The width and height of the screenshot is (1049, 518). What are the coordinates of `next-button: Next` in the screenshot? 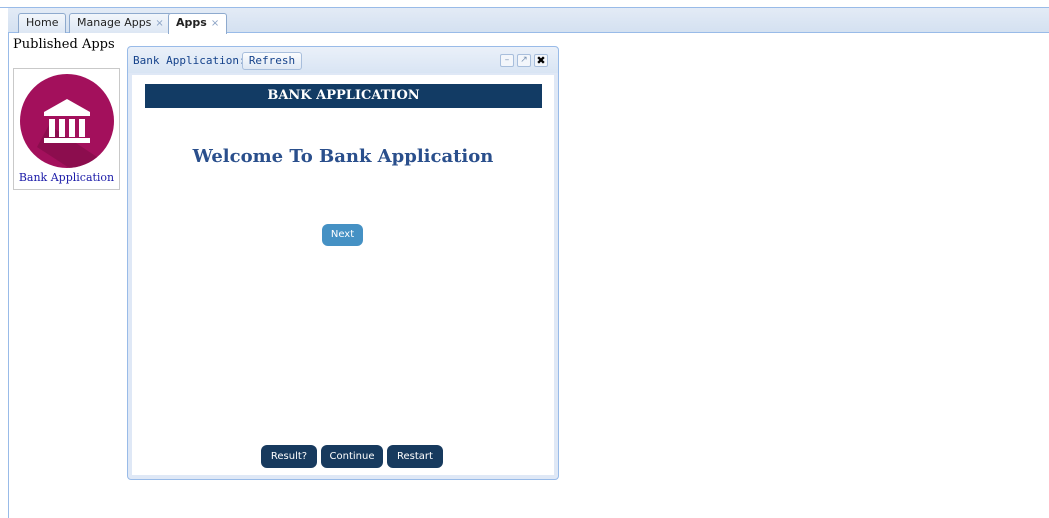 It's located at (342, 235).